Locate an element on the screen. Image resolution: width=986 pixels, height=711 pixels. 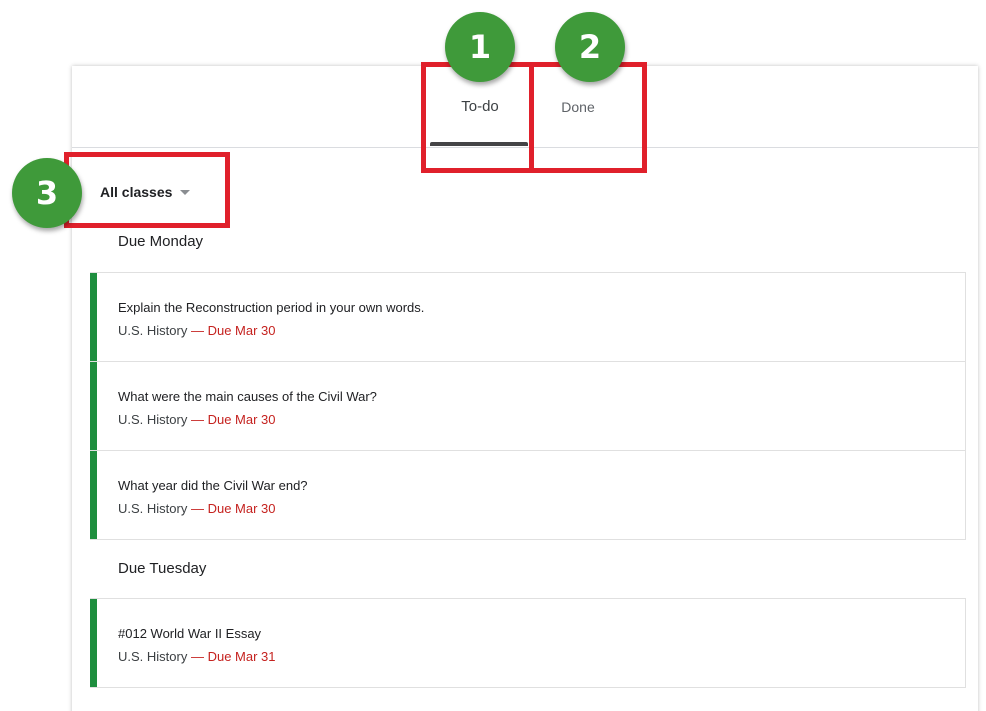
assignment-title: What year did the Civil War end? is located at coordinates (213, 485).